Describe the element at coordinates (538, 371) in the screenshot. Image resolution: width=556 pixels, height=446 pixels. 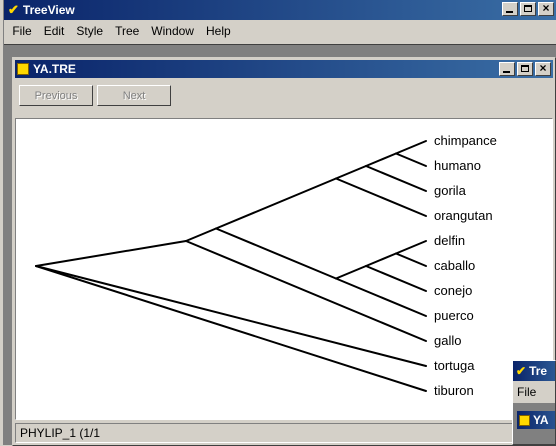
I see `second-window-title: Tre` at that location.